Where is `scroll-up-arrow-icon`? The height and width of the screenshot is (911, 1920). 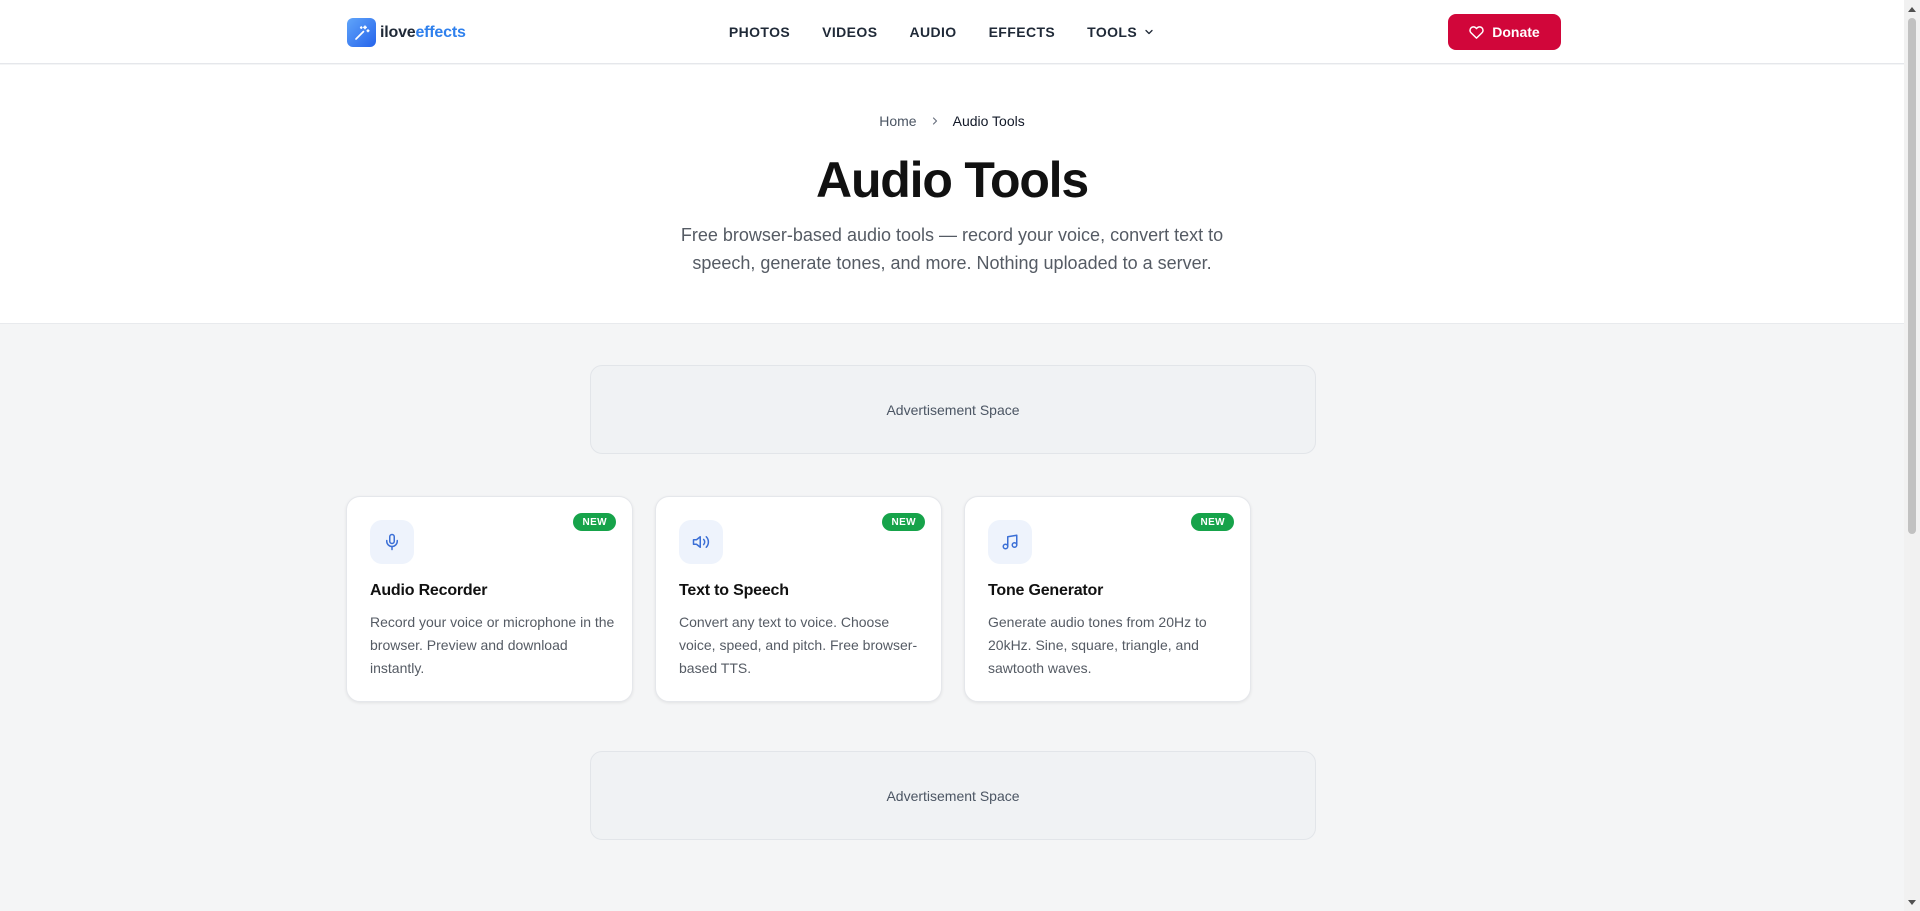 scroll-up-arrow-icon is located at coordinates (1912, 8).